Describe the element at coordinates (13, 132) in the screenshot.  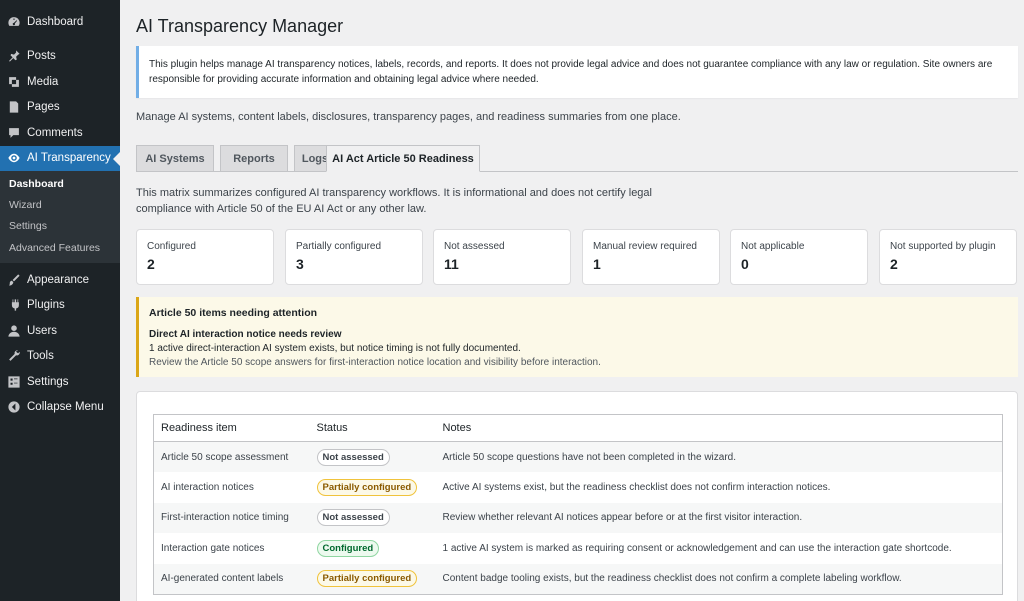
I see `comments-icon` at that location.